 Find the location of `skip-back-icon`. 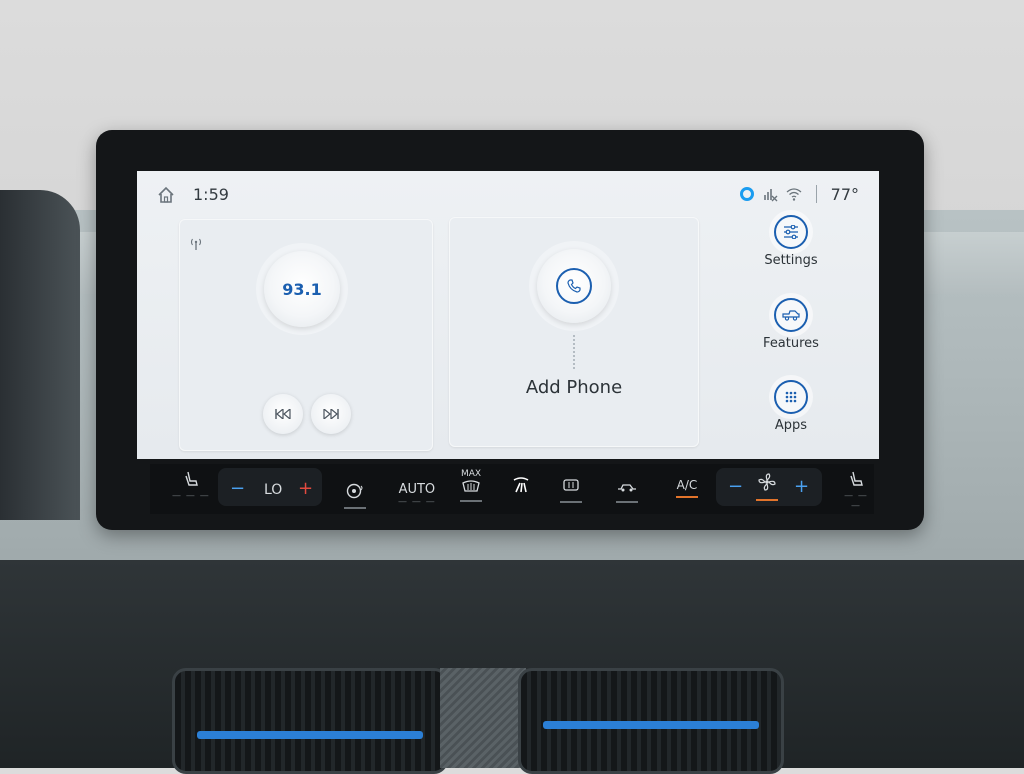

skip-back-icon is located at coordinates (283, 414).